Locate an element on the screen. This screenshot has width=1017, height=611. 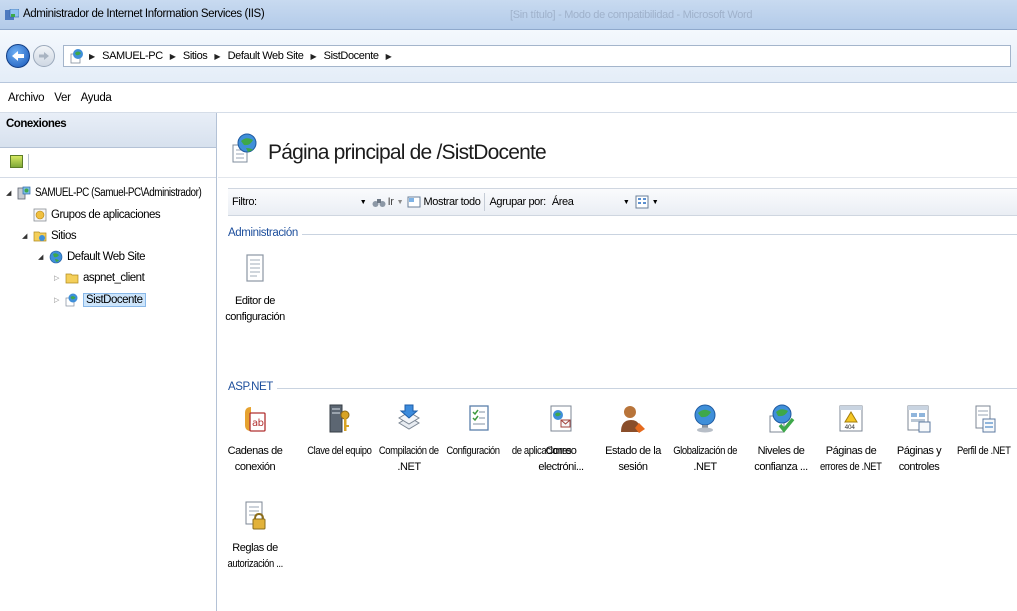
tree-node-default-web-site: ◢ Default Web Site is located at coordinates (92, 257).